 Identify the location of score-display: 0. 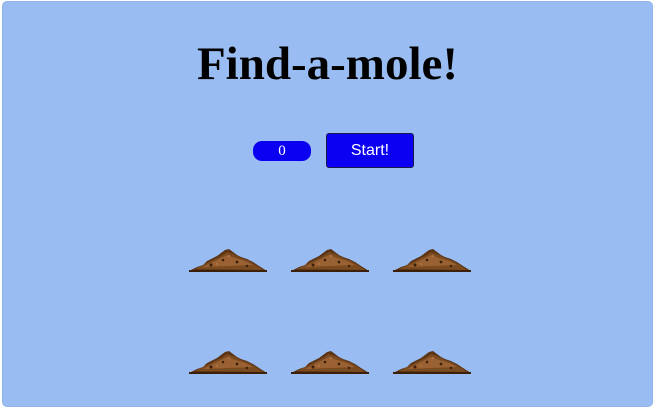
(282, 151).